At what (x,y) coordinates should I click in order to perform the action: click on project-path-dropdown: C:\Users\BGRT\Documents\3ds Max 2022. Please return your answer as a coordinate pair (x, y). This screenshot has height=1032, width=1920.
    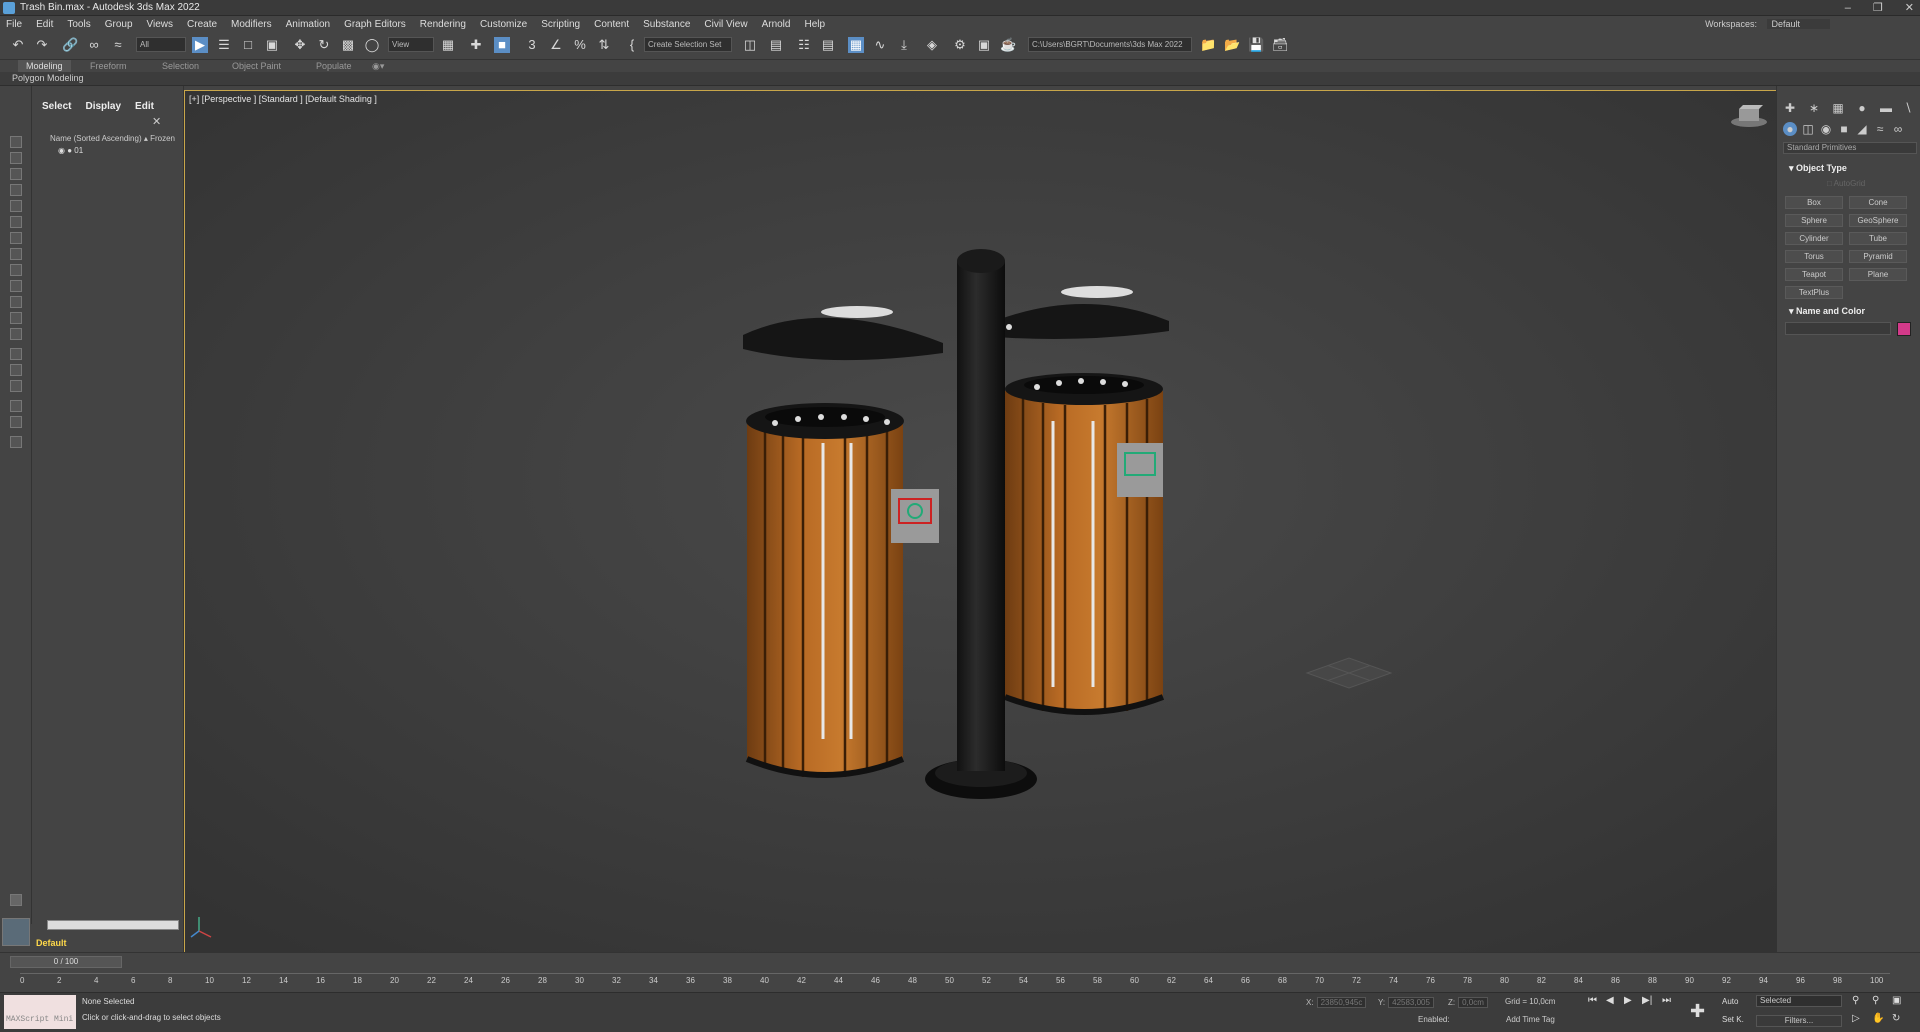
    Looking at the image, I should click on (1110, 44).